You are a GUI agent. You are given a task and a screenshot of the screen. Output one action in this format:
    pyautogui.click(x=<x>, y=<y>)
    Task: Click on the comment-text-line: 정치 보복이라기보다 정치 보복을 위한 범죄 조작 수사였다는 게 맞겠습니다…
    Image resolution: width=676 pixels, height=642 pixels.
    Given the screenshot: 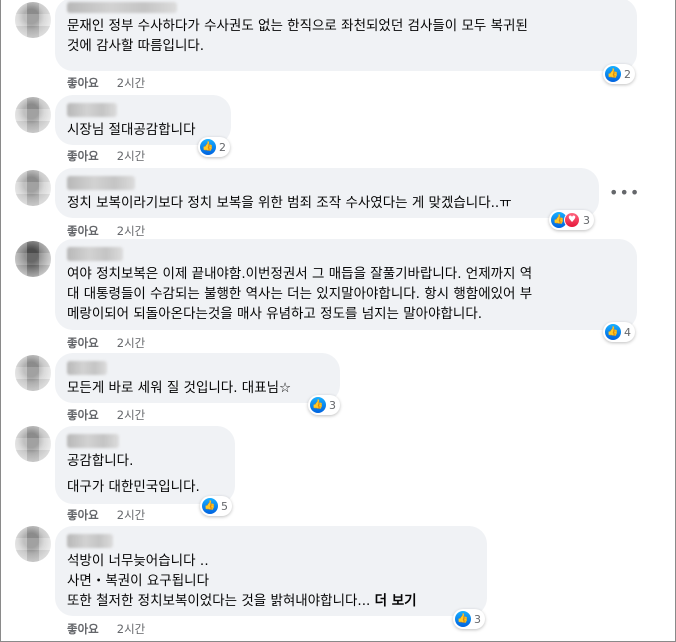 What is the action you would take?
    pyautogui.click(x=289, y=203)
    